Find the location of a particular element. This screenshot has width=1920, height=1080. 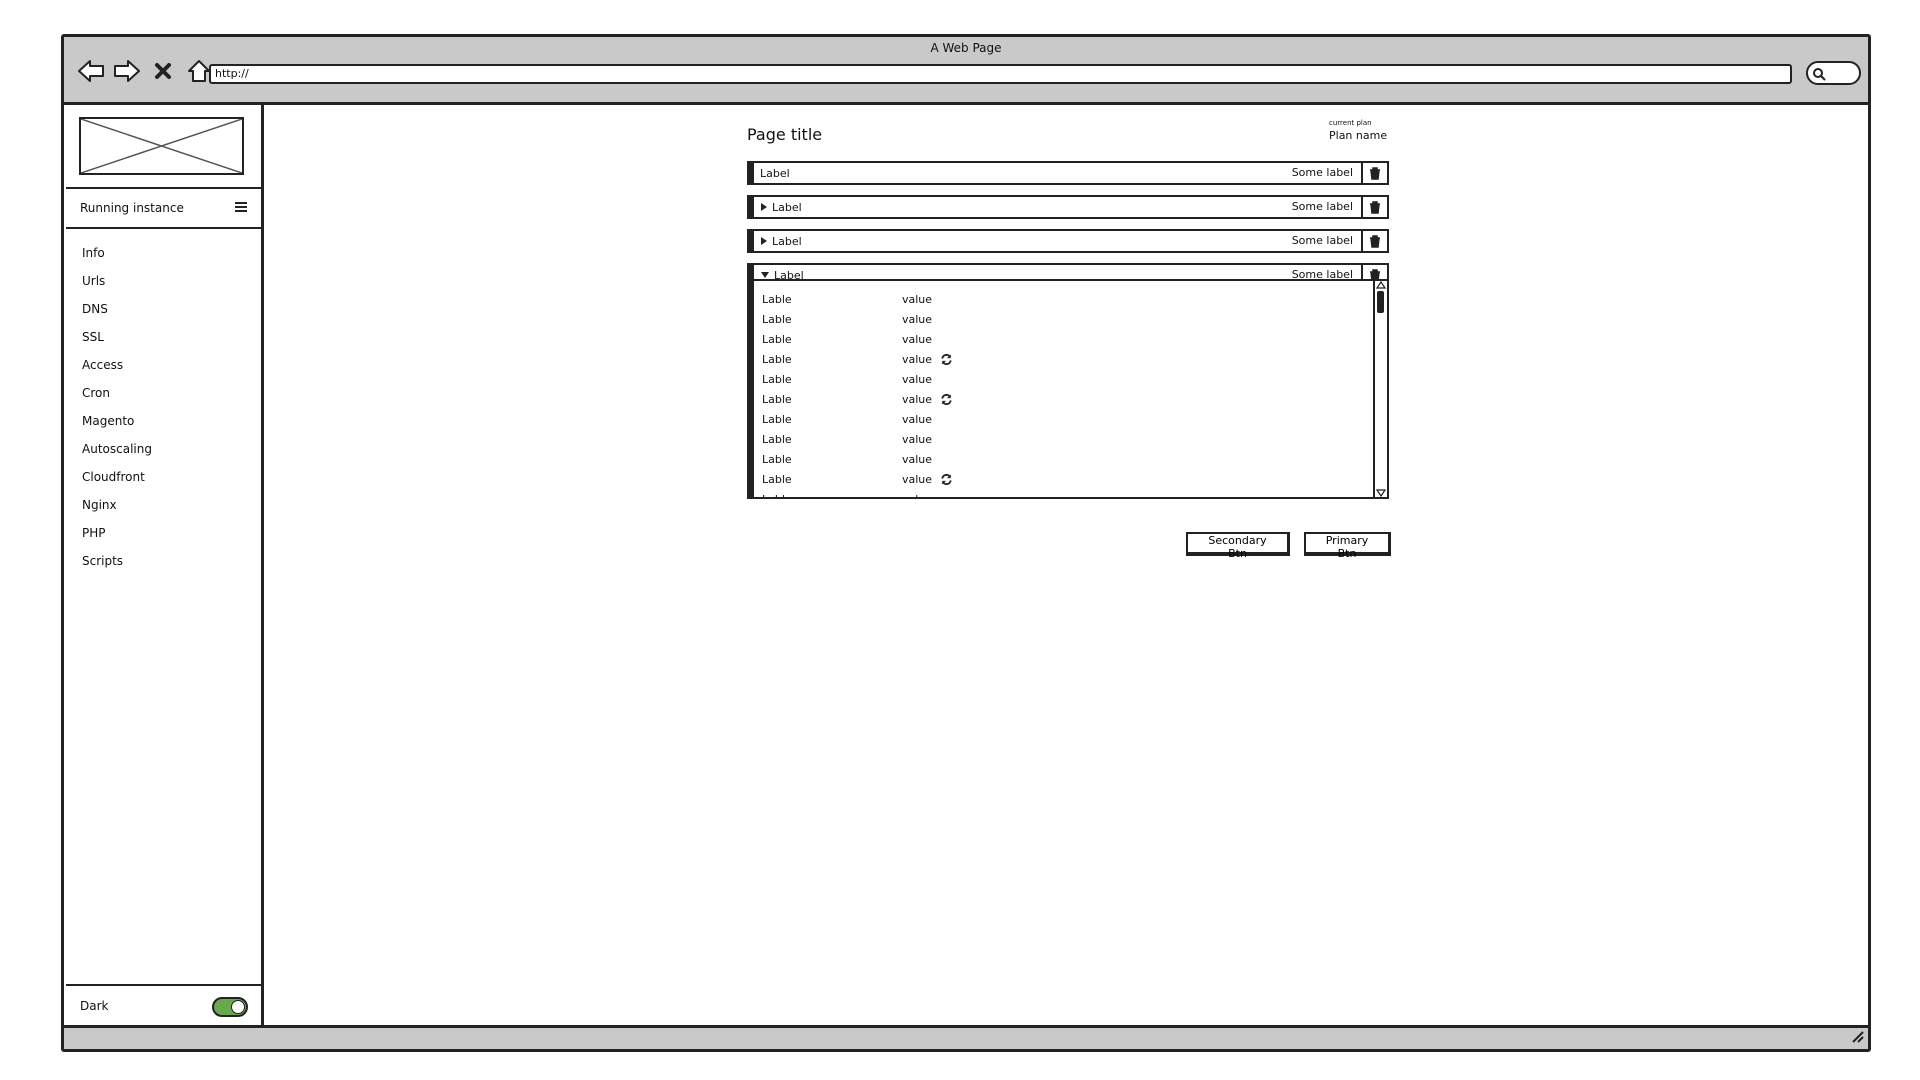

scrollbar is located at coordinates (1380, 389).